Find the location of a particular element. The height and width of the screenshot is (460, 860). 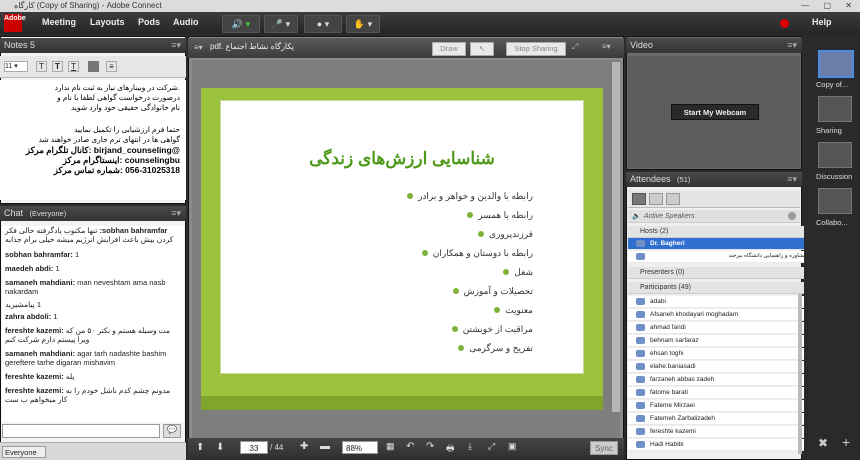

hosts-section: Hosts (2) is located at coordinates (719, 232).